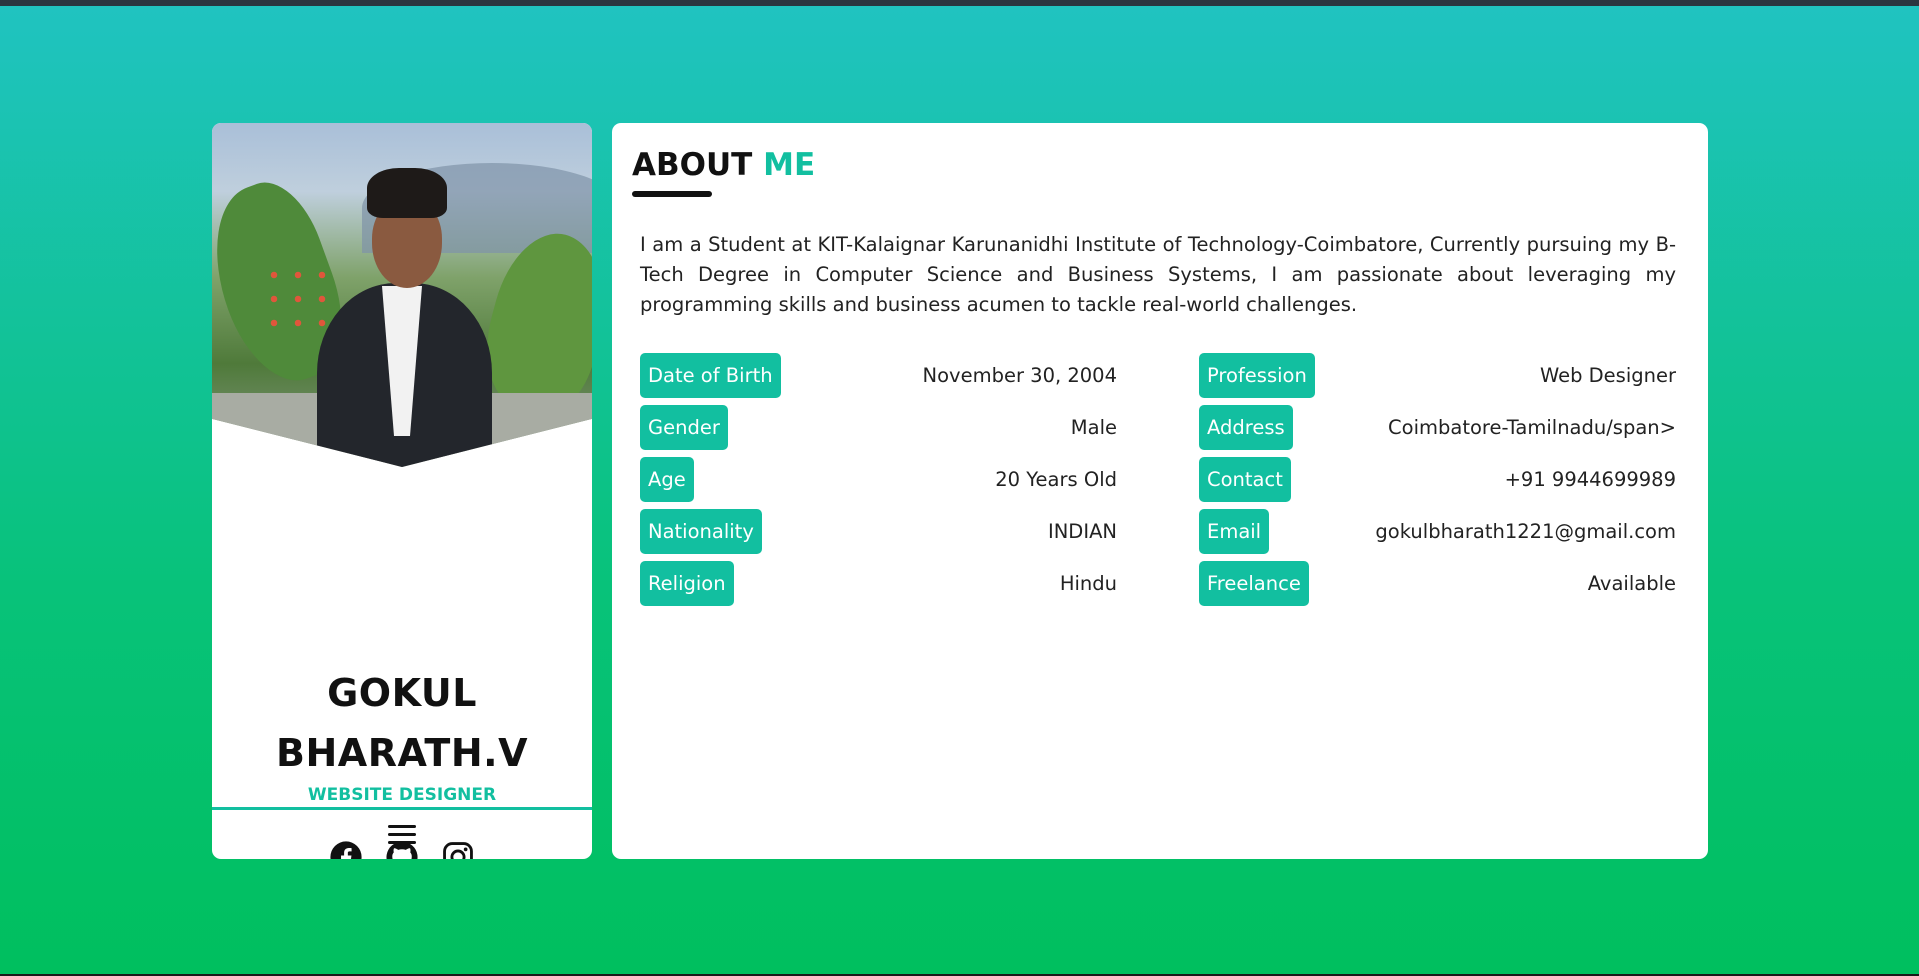 This screenshot has width=1919, height=976. I want to click on title-underline, so click(672, 194).